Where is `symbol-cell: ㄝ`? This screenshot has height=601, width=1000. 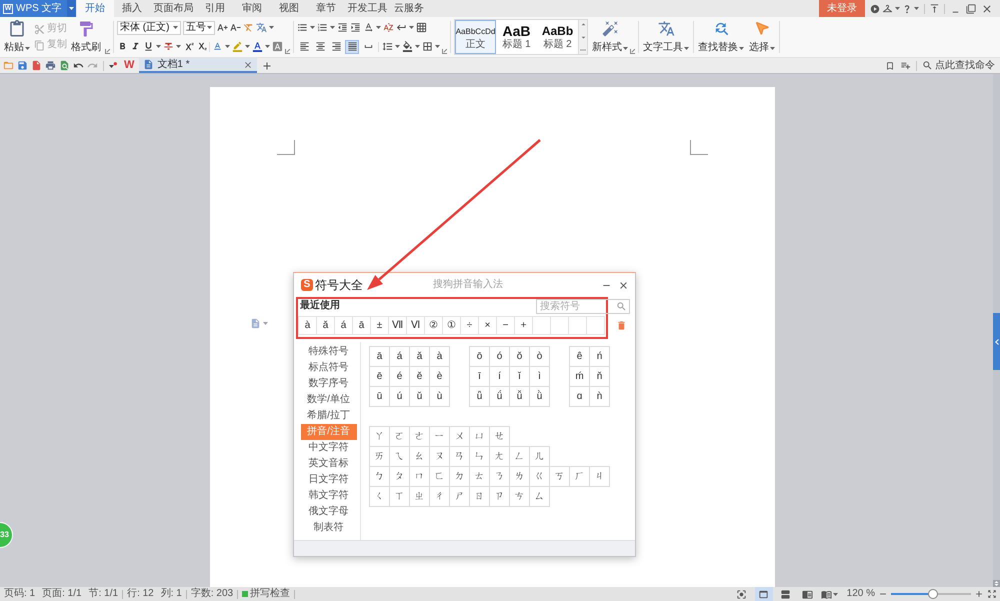
symbol-cell: ㄝ is located at coordinates (499, 436).